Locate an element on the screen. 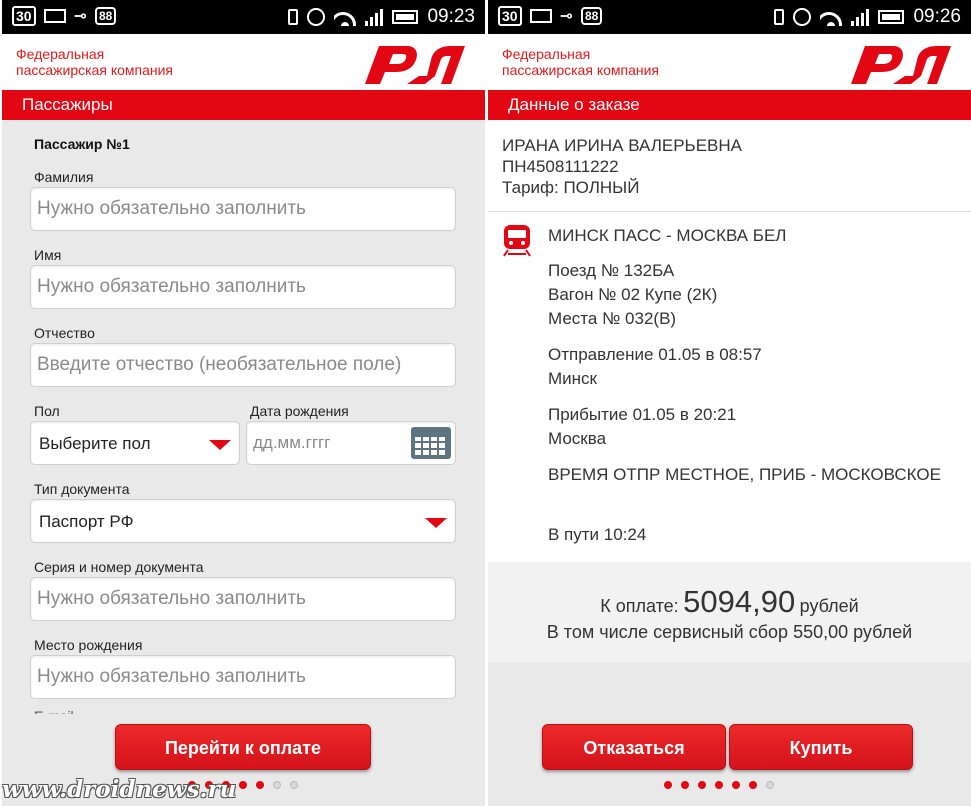 This screenshot has width=971, height=806. page-indicator is located at coordinates (719, 785).